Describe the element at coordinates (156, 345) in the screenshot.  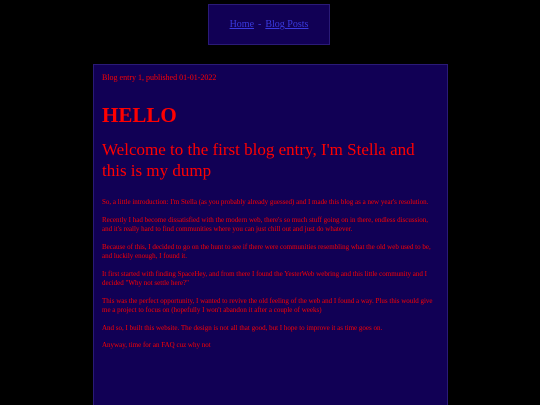
I see `post-paragraph: Anyway, time for an FAQ cuz why not` at that location.